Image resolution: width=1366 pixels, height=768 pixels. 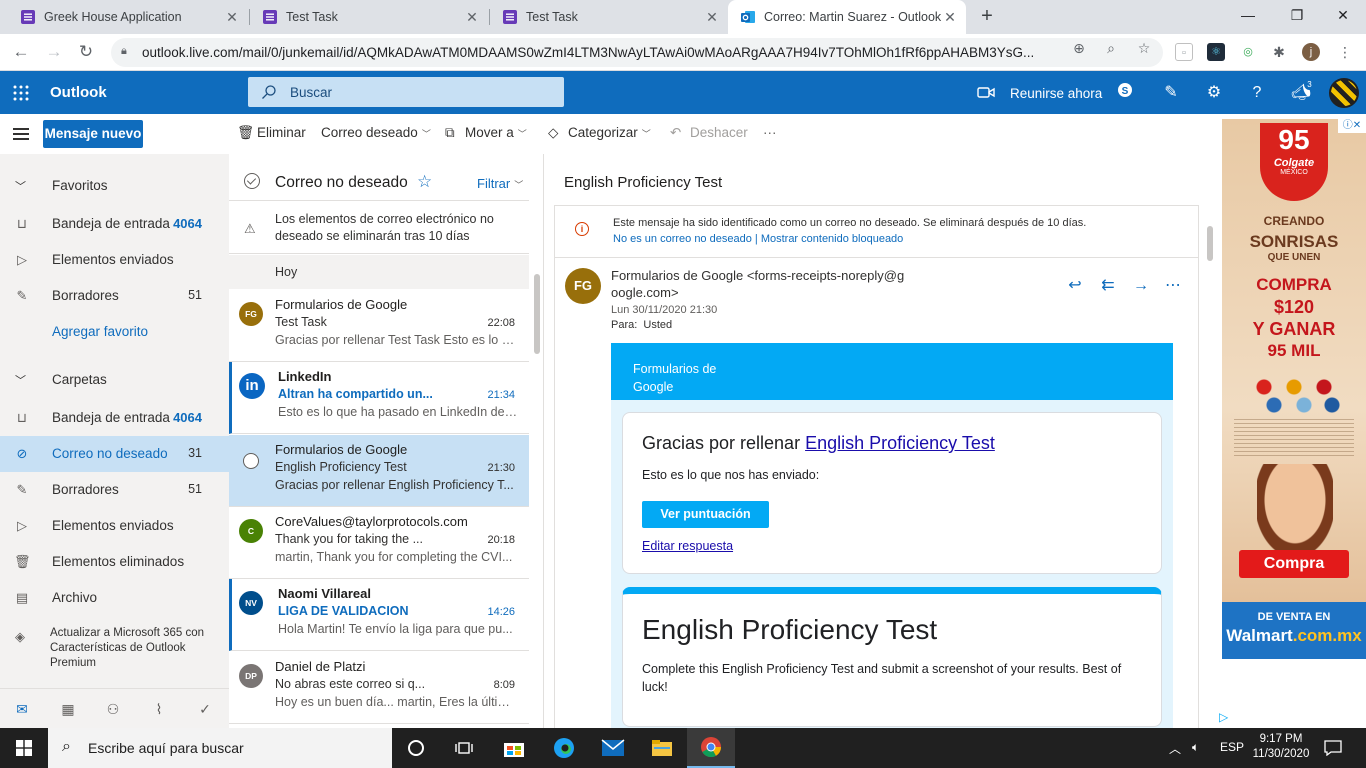 What do you see at coordinates (1257, 93) in the screenshot?
I see `help-icon: ?` at bounding box center [1257, 93].